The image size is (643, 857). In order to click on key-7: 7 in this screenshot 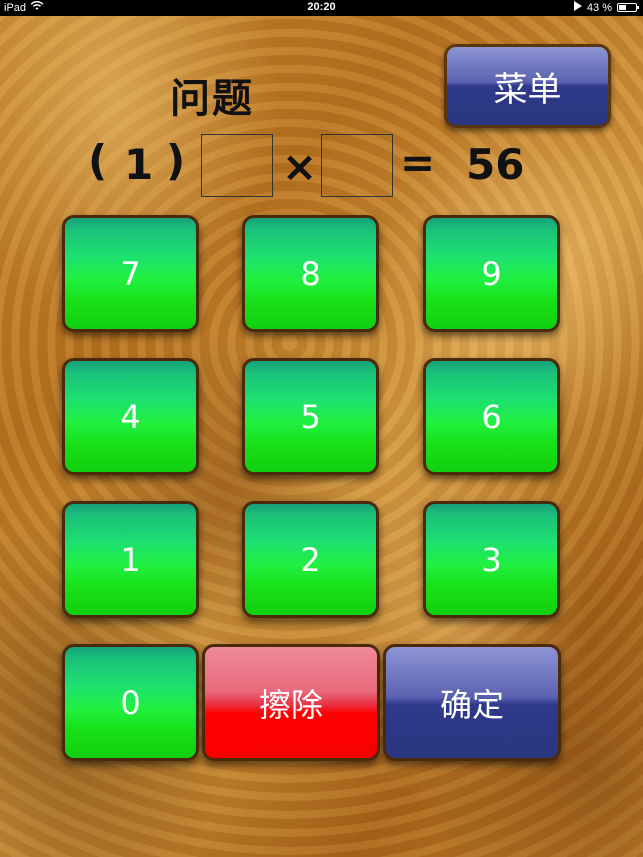, I will do `click(130, 273)`.